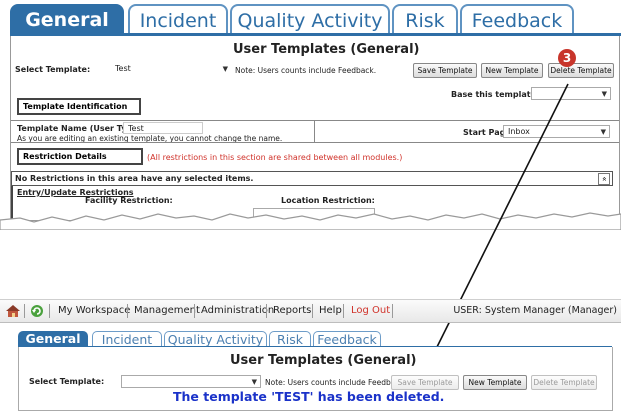  What do you see at coordinates (94, 311) in the screenshot?
I see `nav-my-workspace: My Workspace` at bounding box center [94, 311].